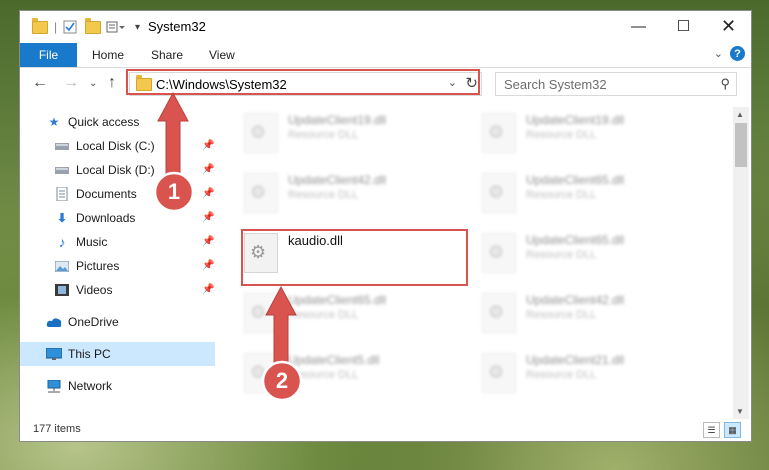  I want to click on file-item: UpdateClient5.dll Resource DLL, so click(335, 375).